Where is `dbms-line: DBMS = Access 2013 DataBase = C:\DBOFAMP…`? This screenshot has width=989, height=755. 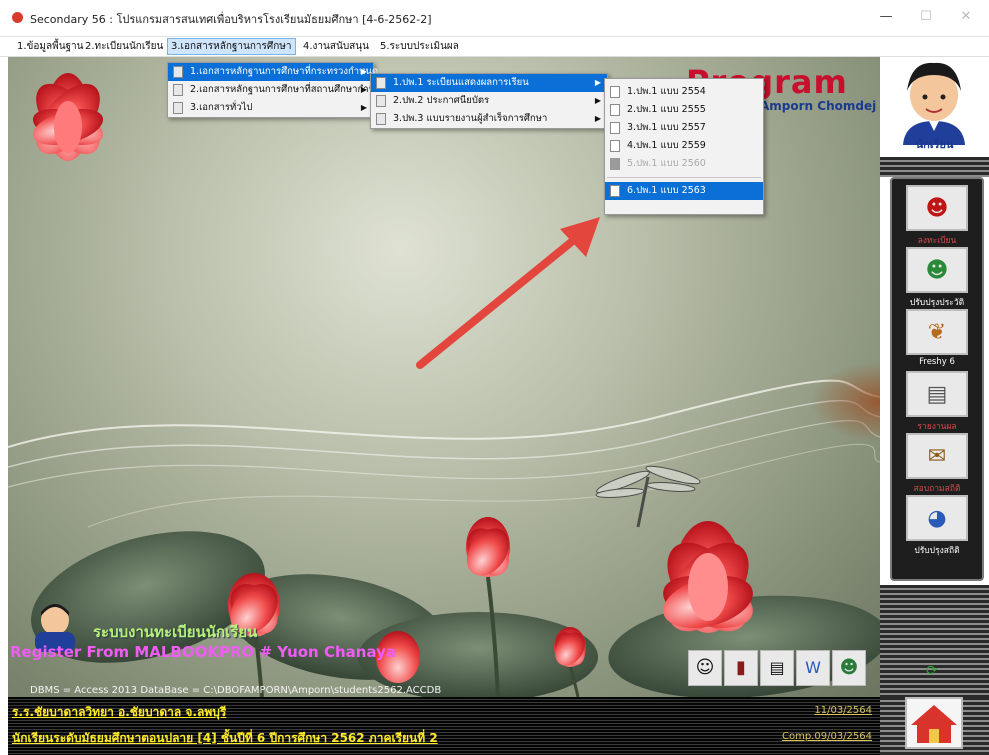
dbms-line: DBMS = Access 2013 DataBase = C:\DBOFAMP… is located at coordinates (236, 690).